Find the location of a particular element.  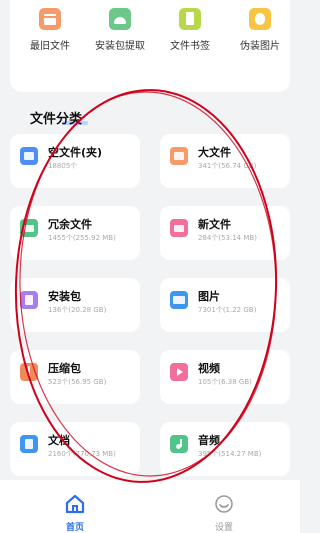

archive-box-icon is located at coordinates (50, 19).